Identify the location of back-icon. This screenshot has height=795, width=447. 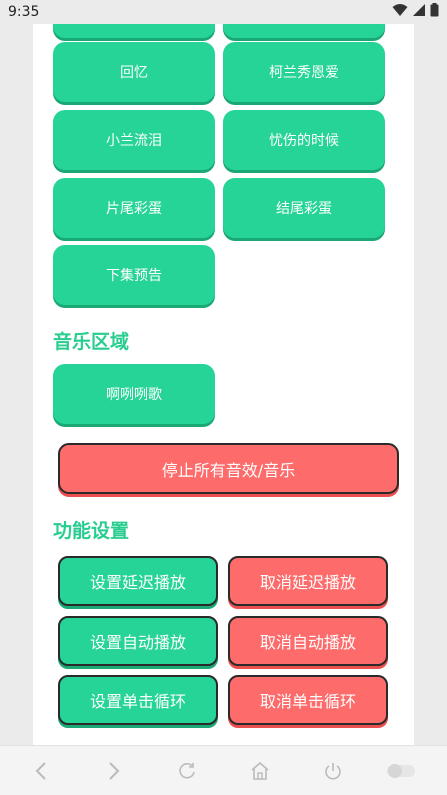
(40, 771).